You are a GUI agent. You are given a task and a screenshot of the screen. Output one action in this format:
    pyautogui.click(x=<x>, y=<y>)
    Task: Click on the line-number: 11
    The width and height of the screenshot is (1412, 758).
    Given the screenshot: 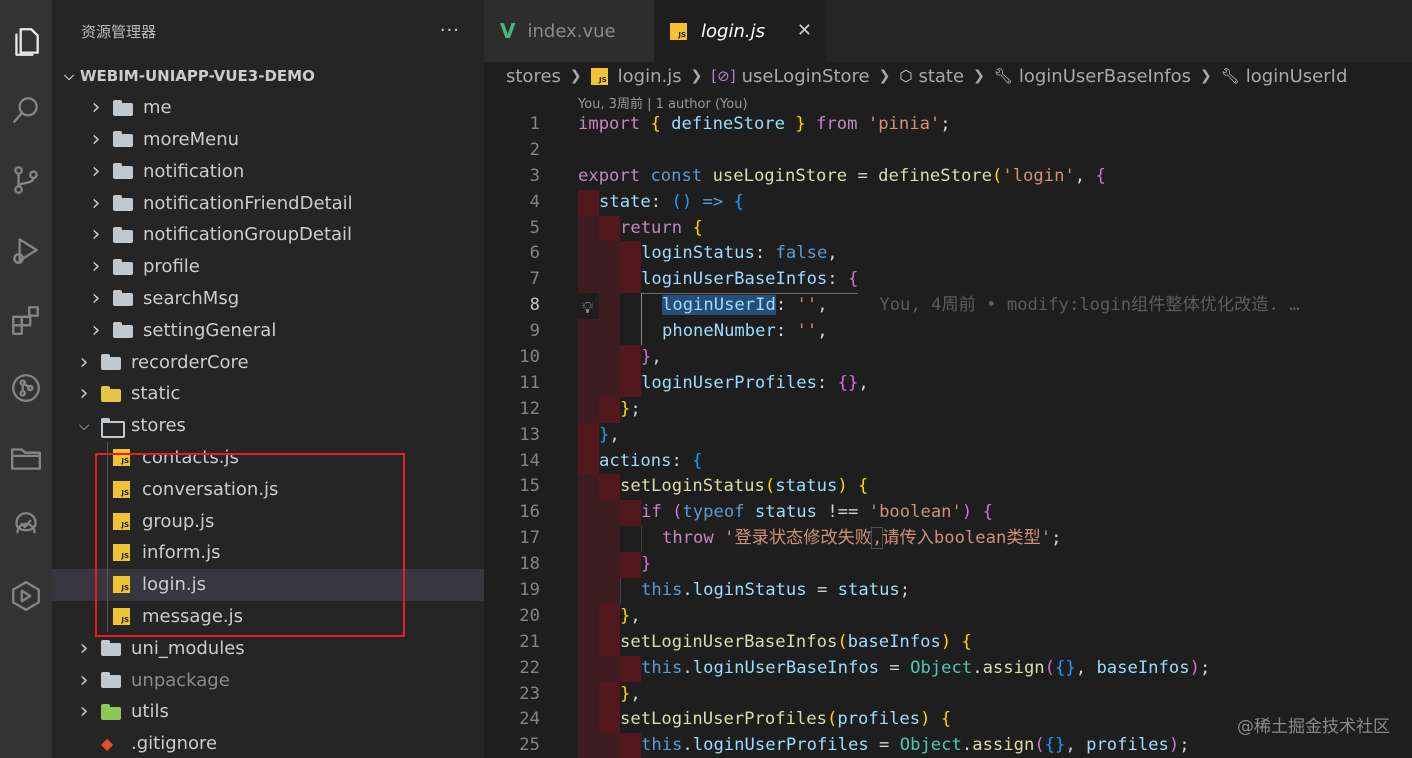 What is the action you would take?
    pyautogui.click(x=529, y=382)
    